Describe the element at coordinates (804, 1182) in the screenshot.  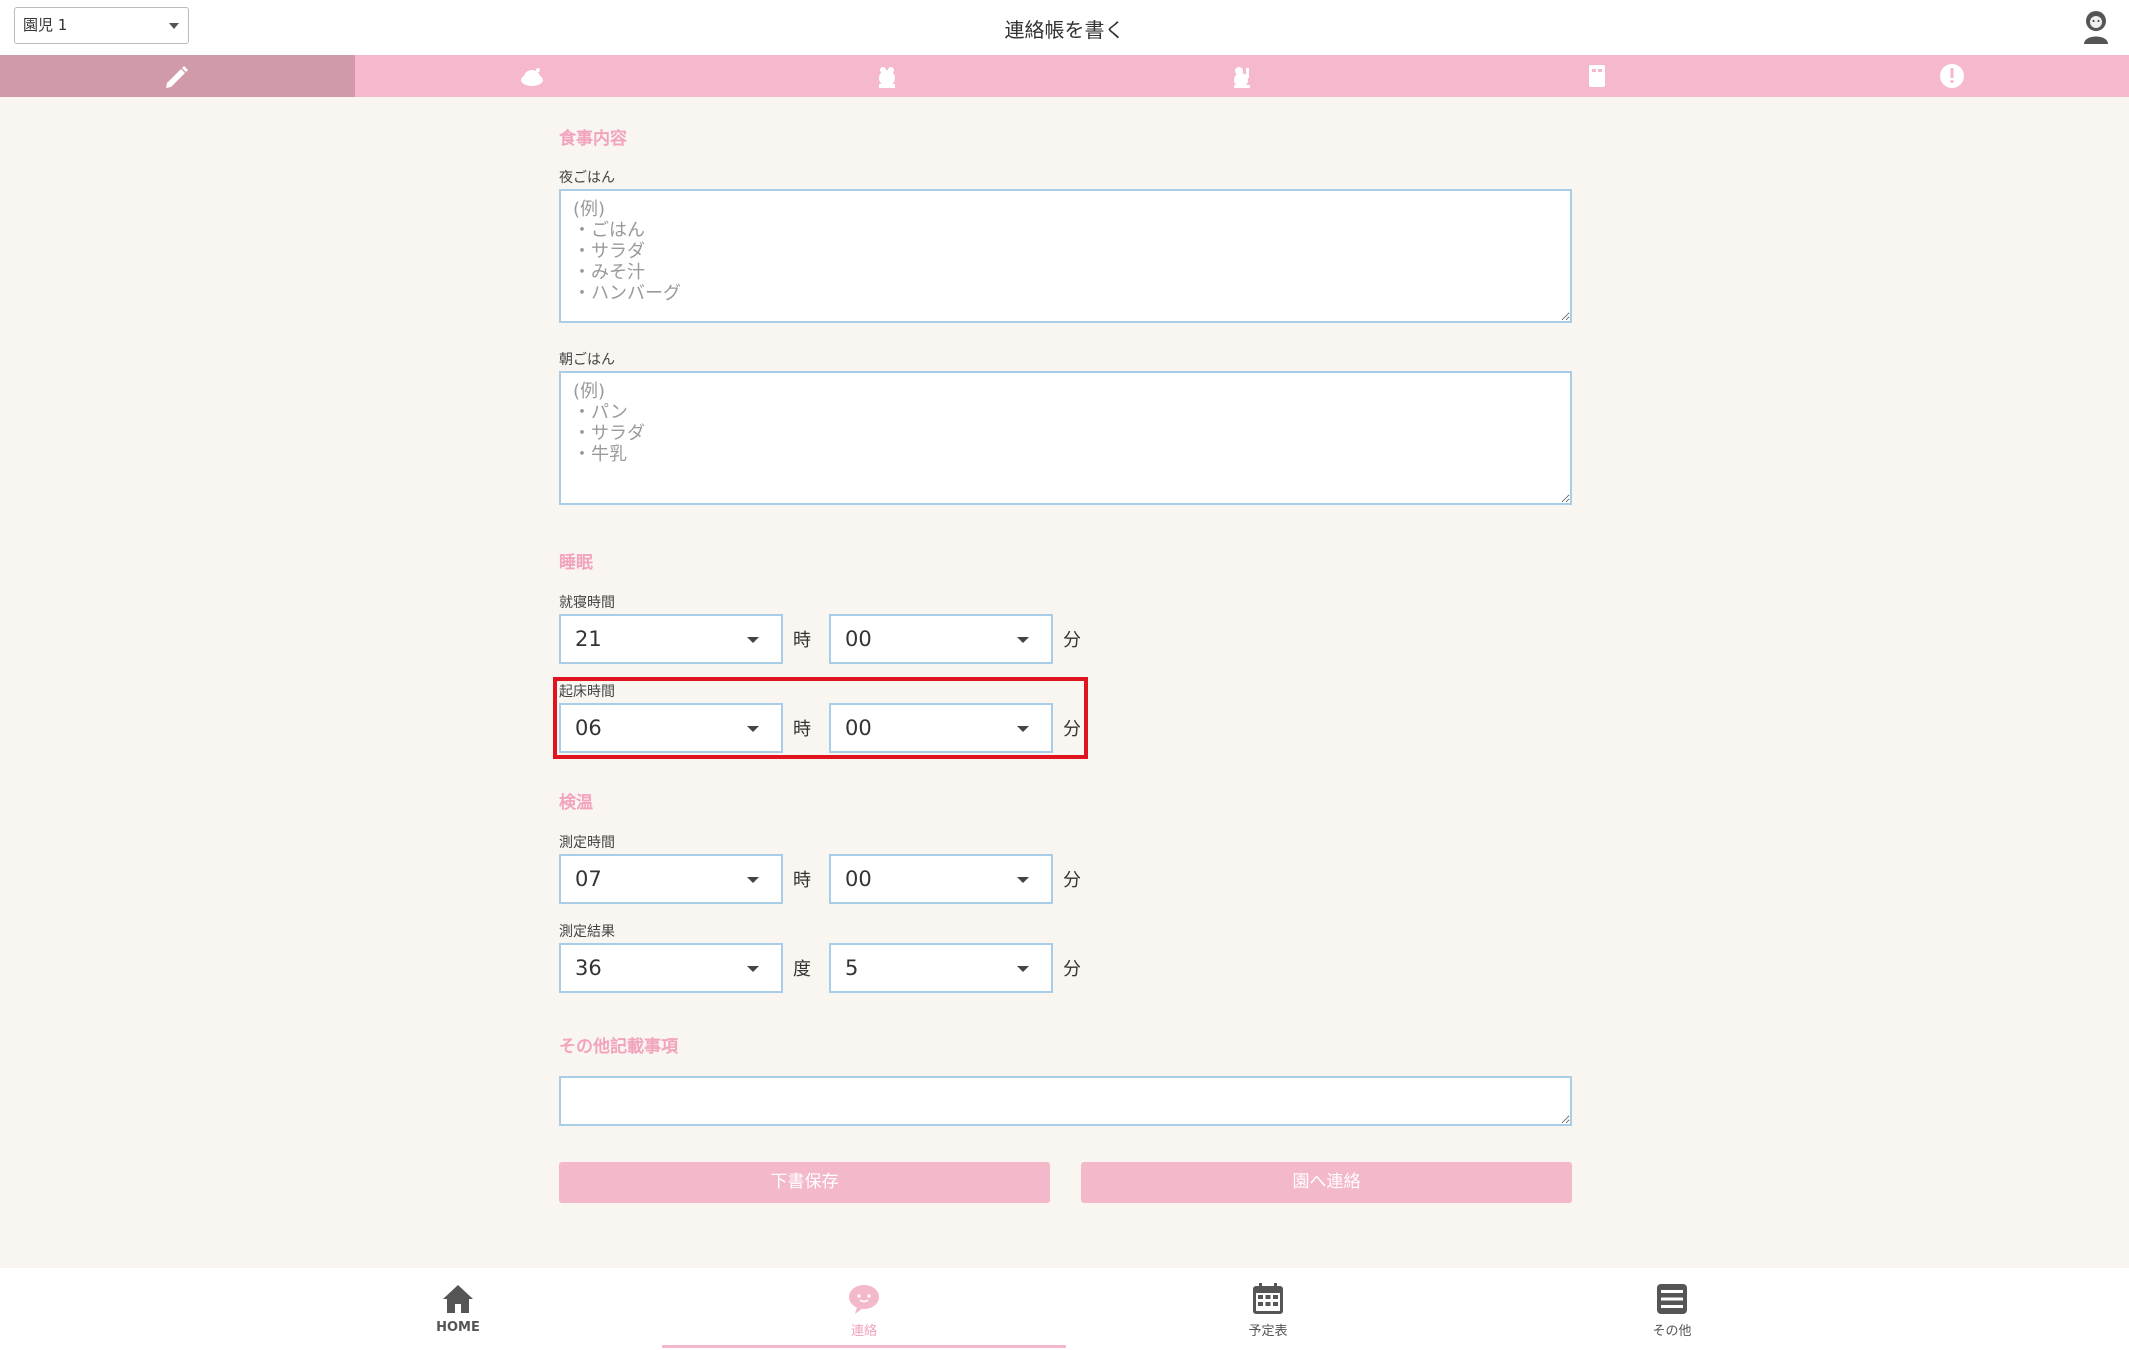
I see `save-draft-button: 下書保存` at that location.